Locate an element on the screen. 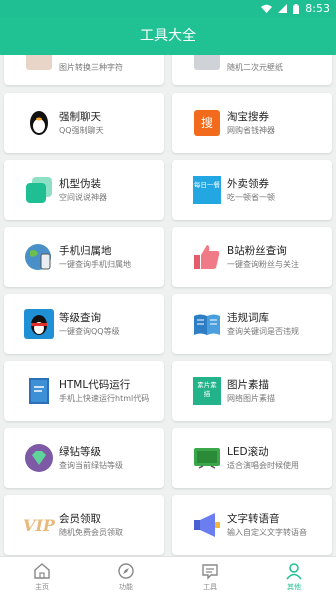  tab-label: 其他 is located at coordinates (294, 587).